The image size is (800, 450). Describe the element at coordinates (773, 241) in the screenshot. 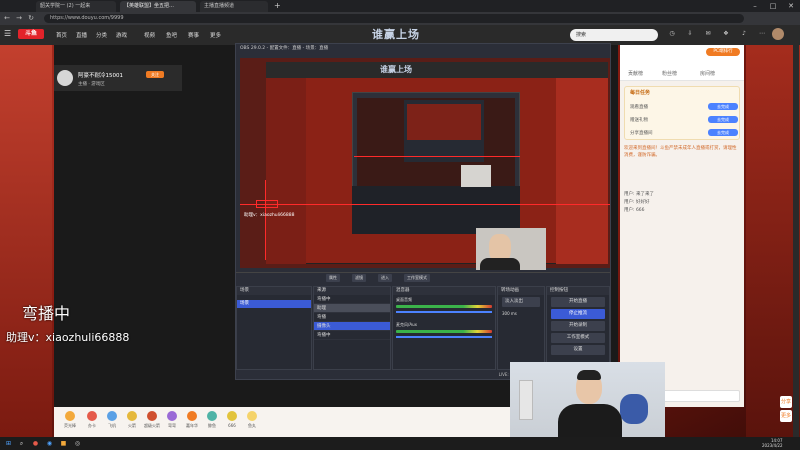

I see `right-decor` at that location.